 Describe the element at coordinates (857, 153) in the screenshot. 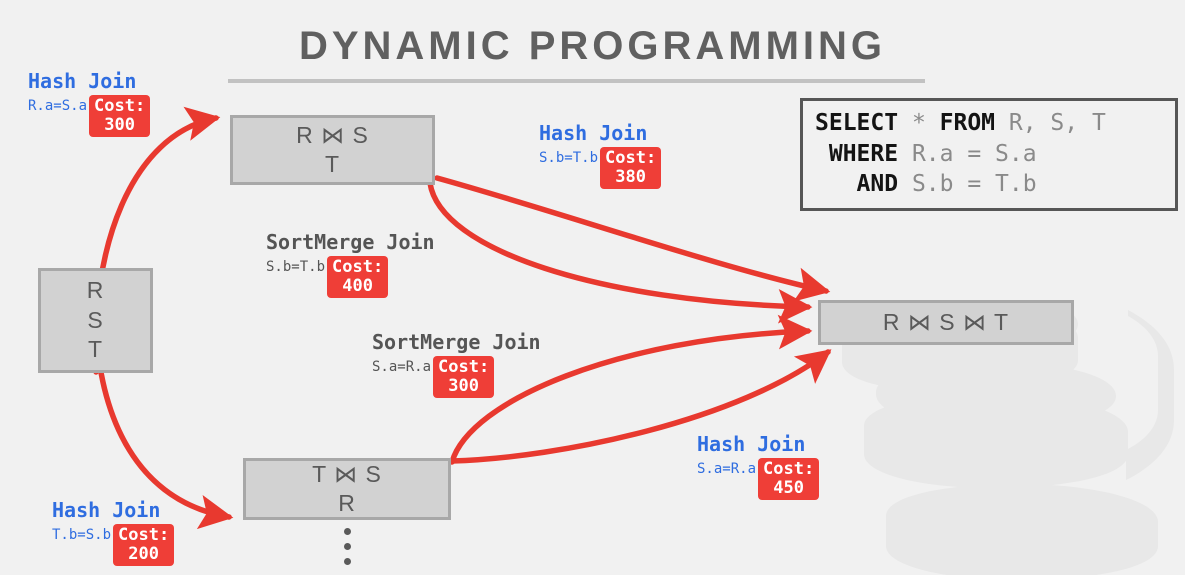

I see `sql-keyword: WHERE` at that location.